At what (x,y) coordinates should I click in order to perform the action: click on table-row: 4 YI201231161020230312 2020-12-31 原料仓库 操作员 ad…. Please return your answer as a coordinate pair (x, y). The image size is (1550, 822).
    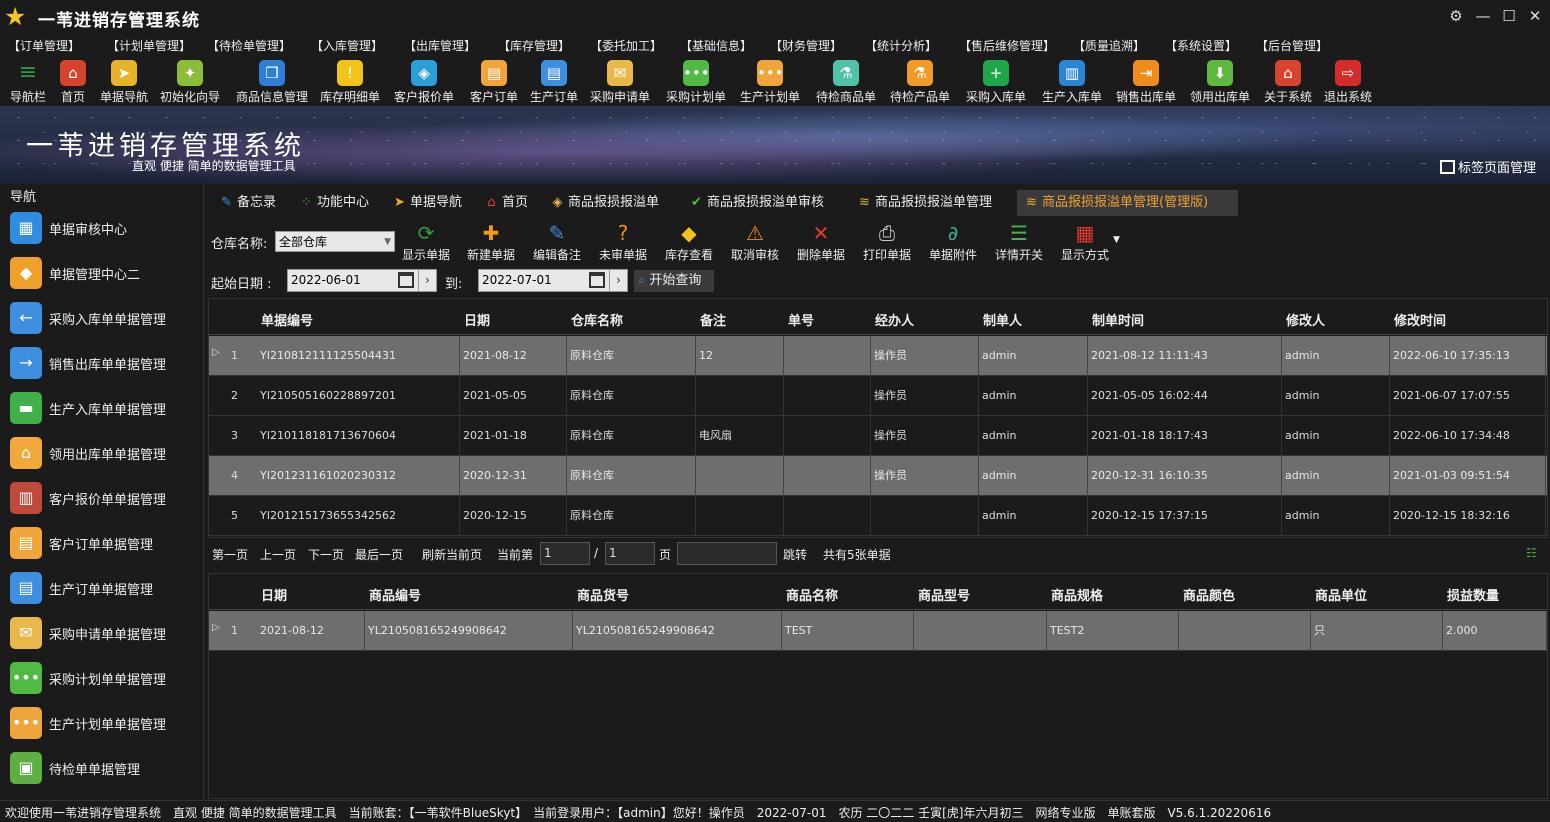
    Looking at the image, I should click on (878, 476).